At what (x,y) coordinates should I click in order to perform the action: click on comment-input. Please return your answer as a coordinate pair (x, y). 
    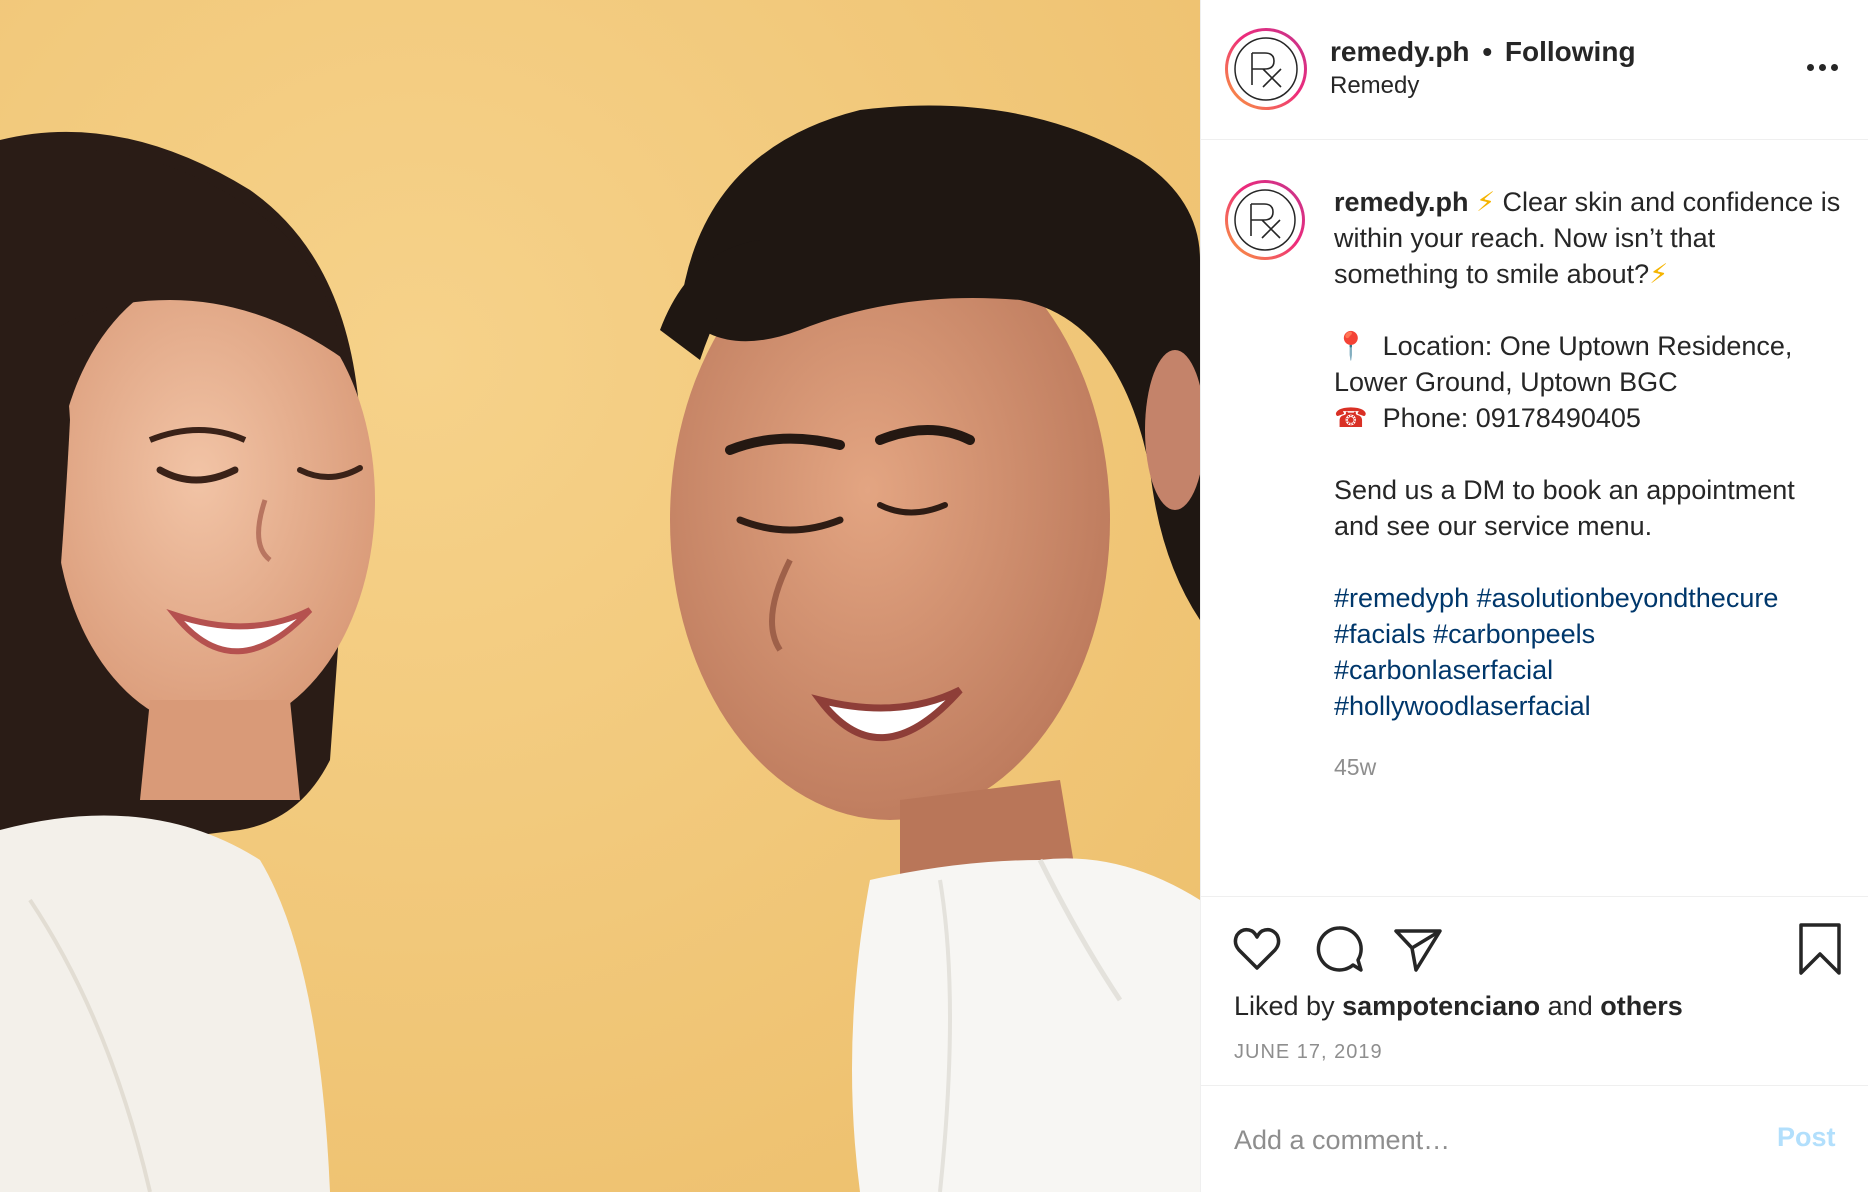
    Looking at the image, I should click on (1484, 1140).